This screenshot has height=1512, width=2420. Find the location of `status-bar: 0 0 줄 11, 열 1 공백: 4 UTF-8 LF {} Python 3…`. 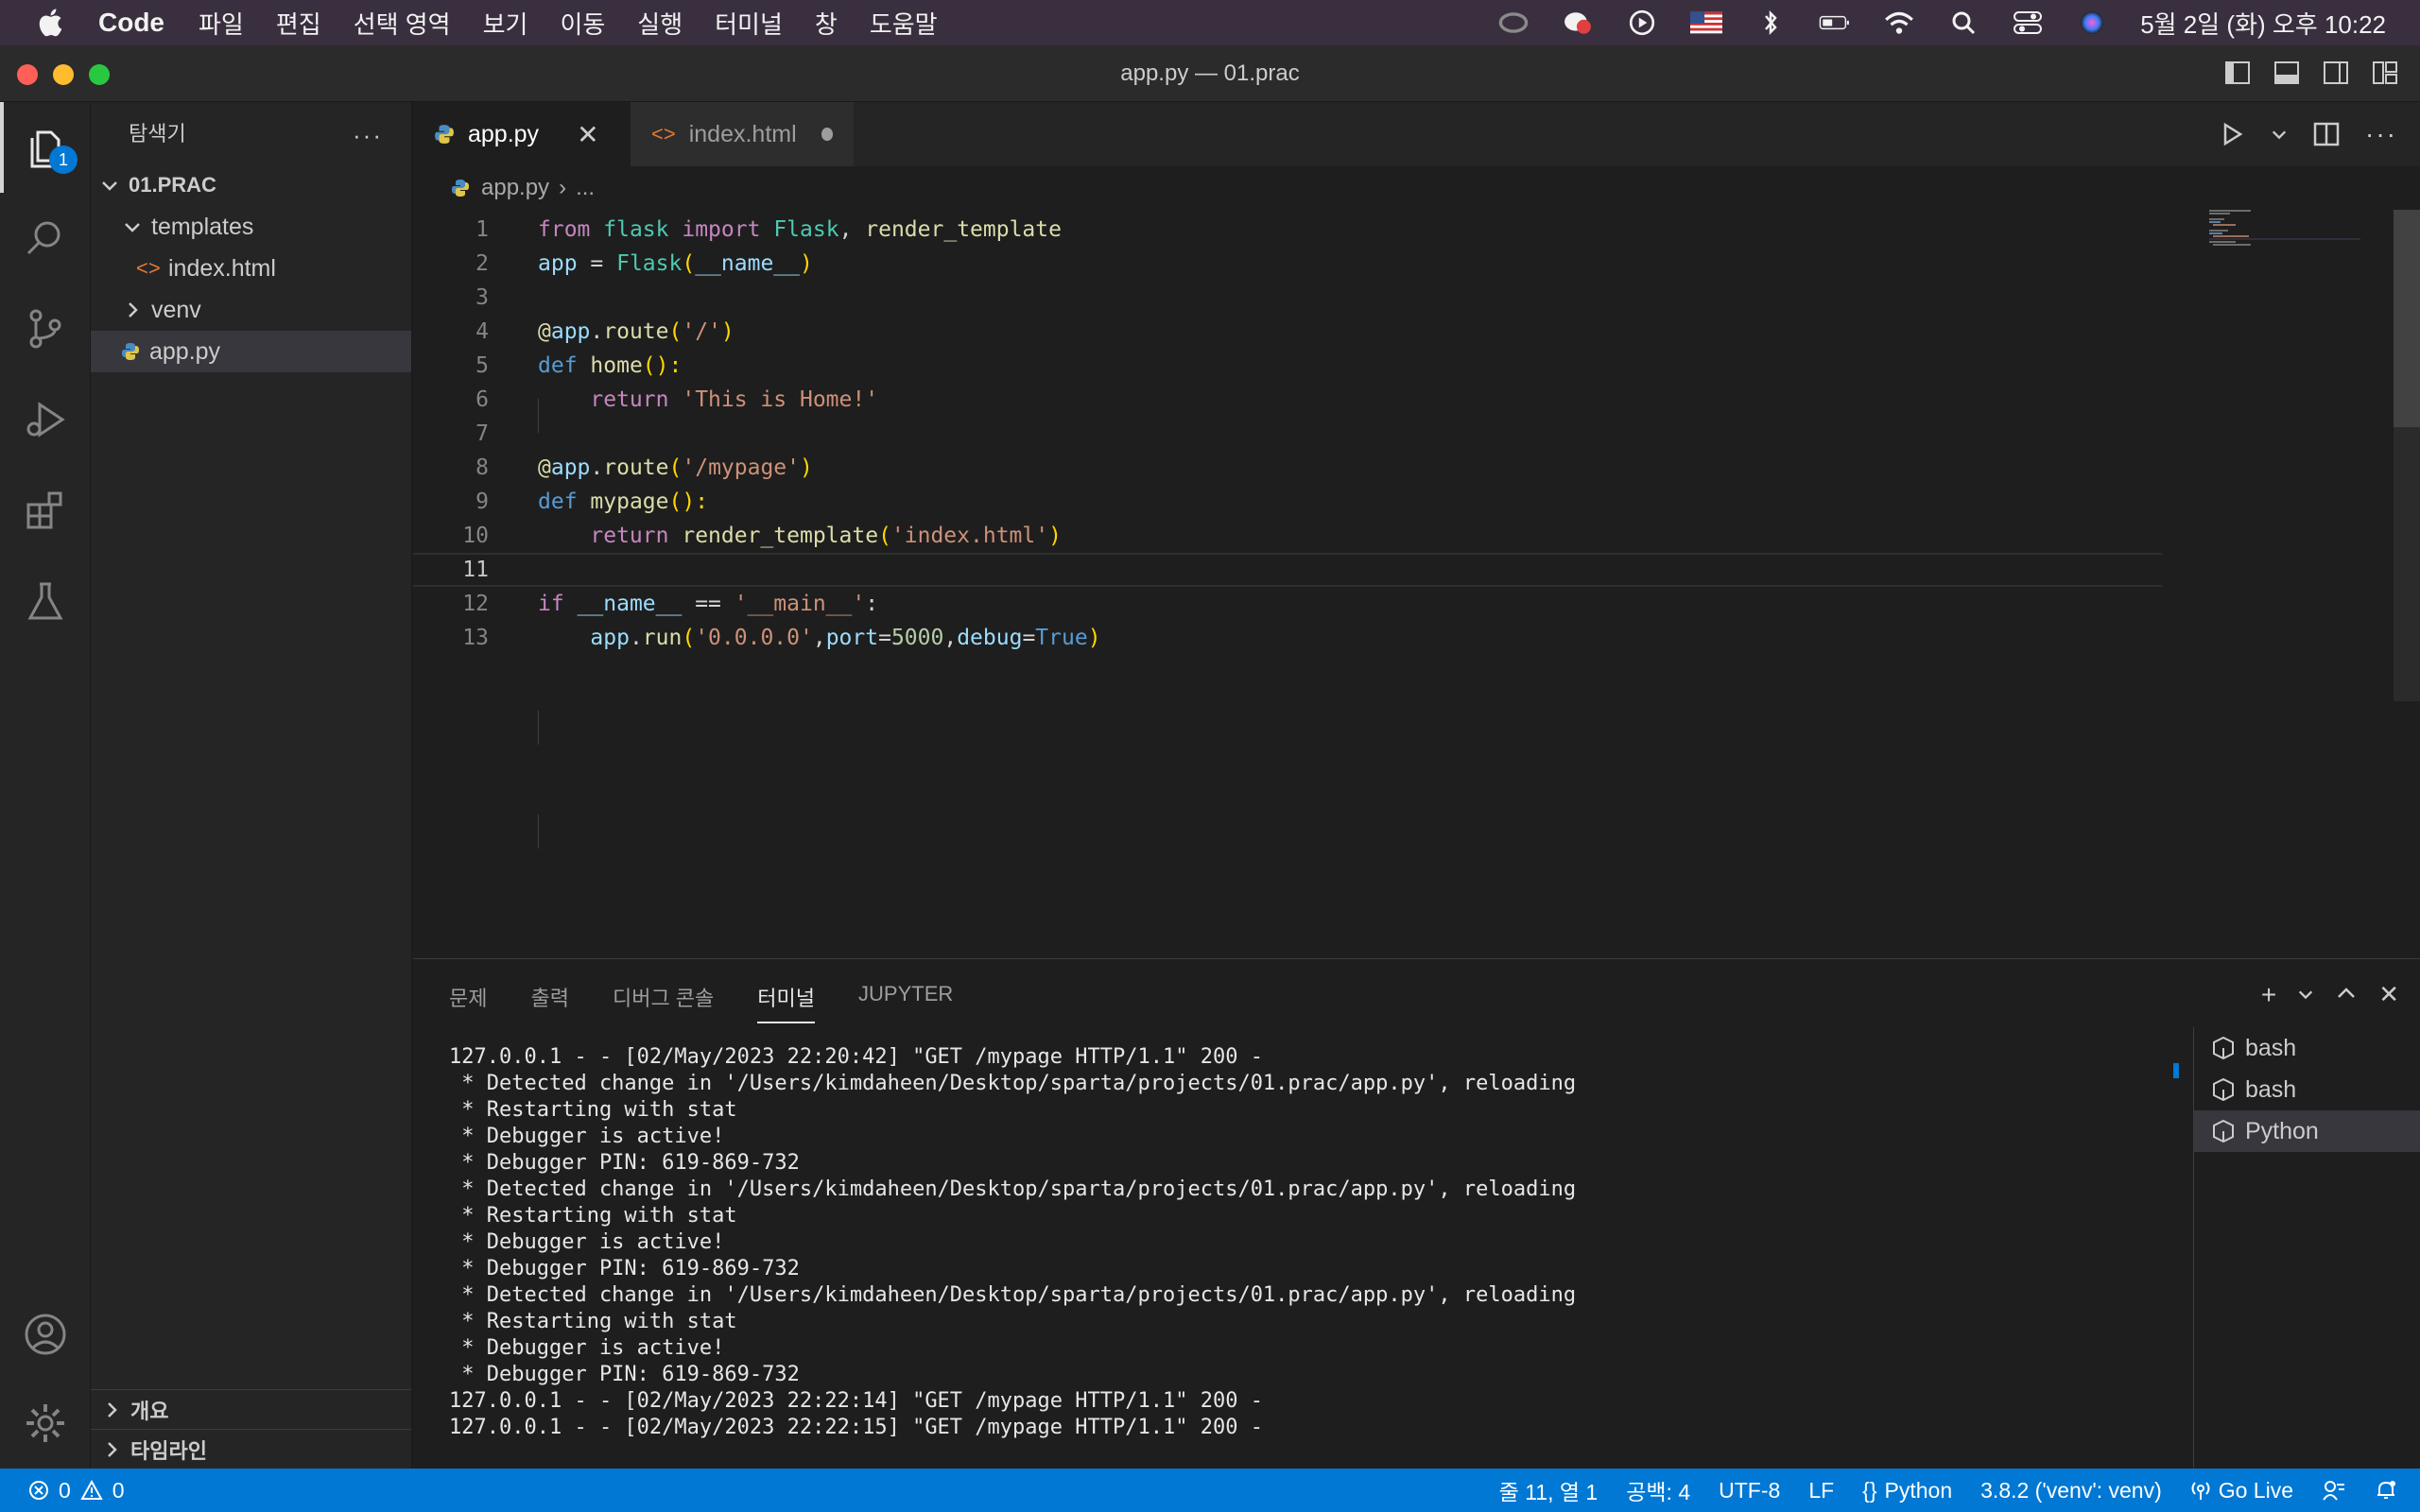

status-bar: 0 0 줄 11, 열 1 공백: 4 UTF-8 LF {} Python 3… is located at coordinates (1210, 1490).